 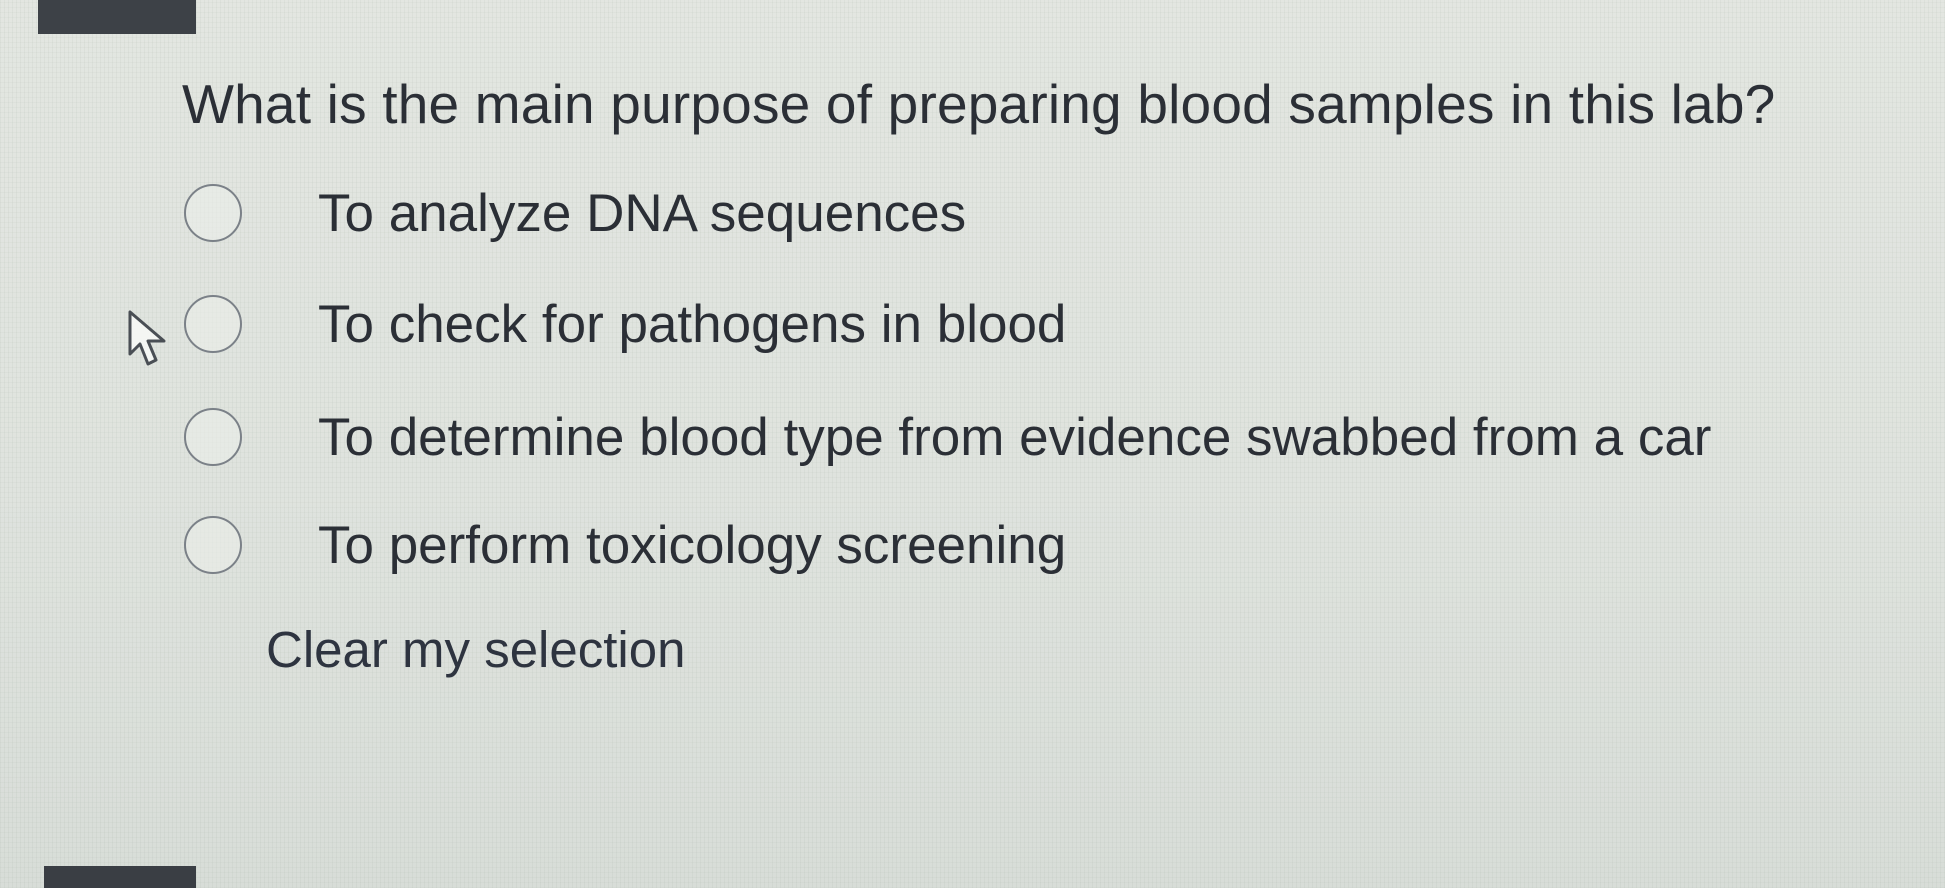 What do you see at coordinates (692, 324) in the screenshot?
I see `answer-option-label: To check for pathogens in blood` at bounding box center [692, 324].